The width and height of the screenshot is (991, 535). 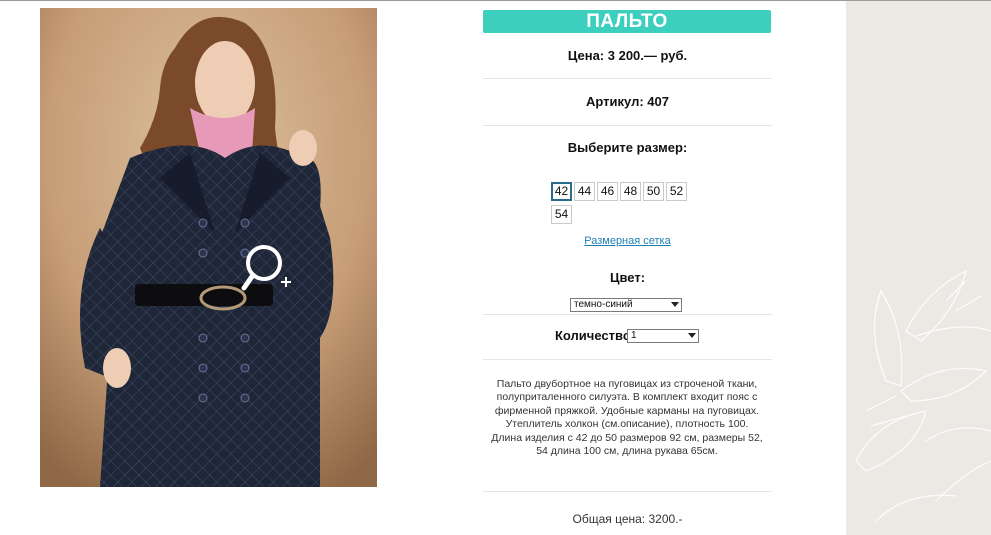 I want to click on quantity-select: 1, so click(x=663, y=336).